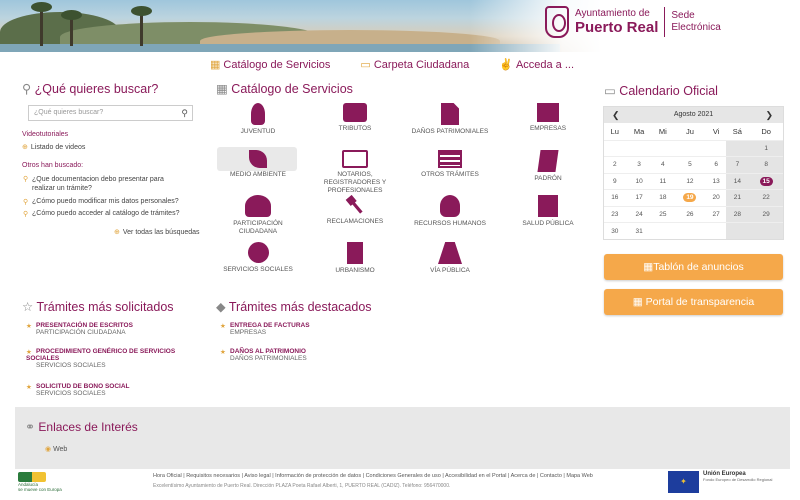 This screenshot has width=800, height=500. I want to click on calendar-day: 12, so click(690, 181).